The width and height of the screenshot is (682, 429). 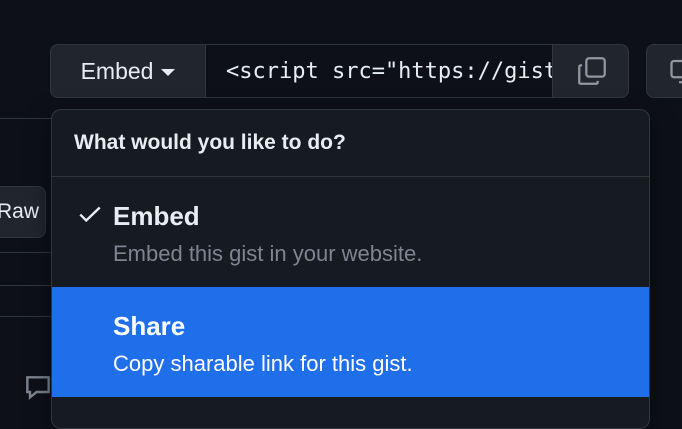 What do you see at coordinates (379, 71) in the screenshot?
I see `embed-code-input` at bounding box center [379, 71].